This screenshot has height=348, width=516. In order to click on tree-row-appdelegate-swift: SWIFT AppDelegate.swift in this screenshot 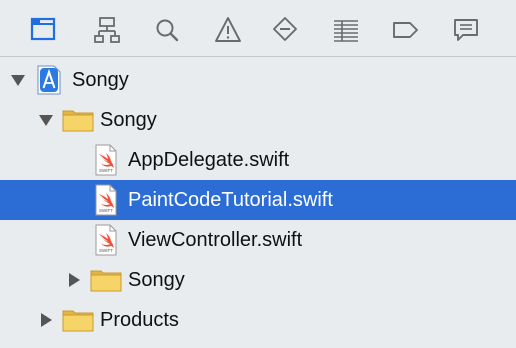, I will do `click(258, 160)`.